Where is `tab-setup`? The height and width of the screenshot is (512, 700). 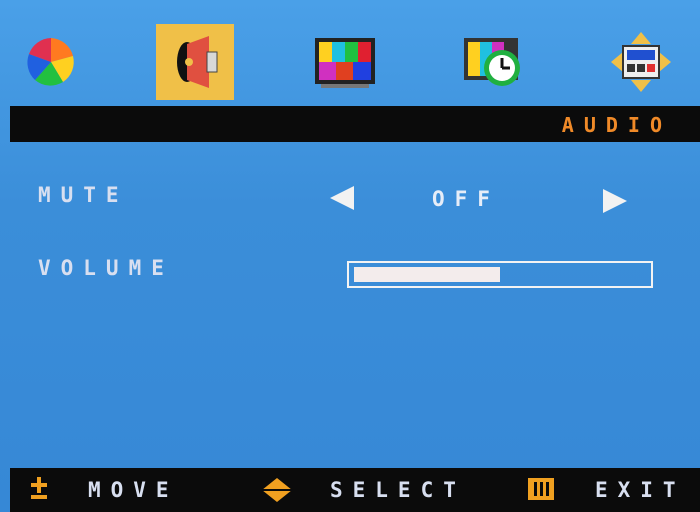 tab-setup is located at coordinates (641, 62).